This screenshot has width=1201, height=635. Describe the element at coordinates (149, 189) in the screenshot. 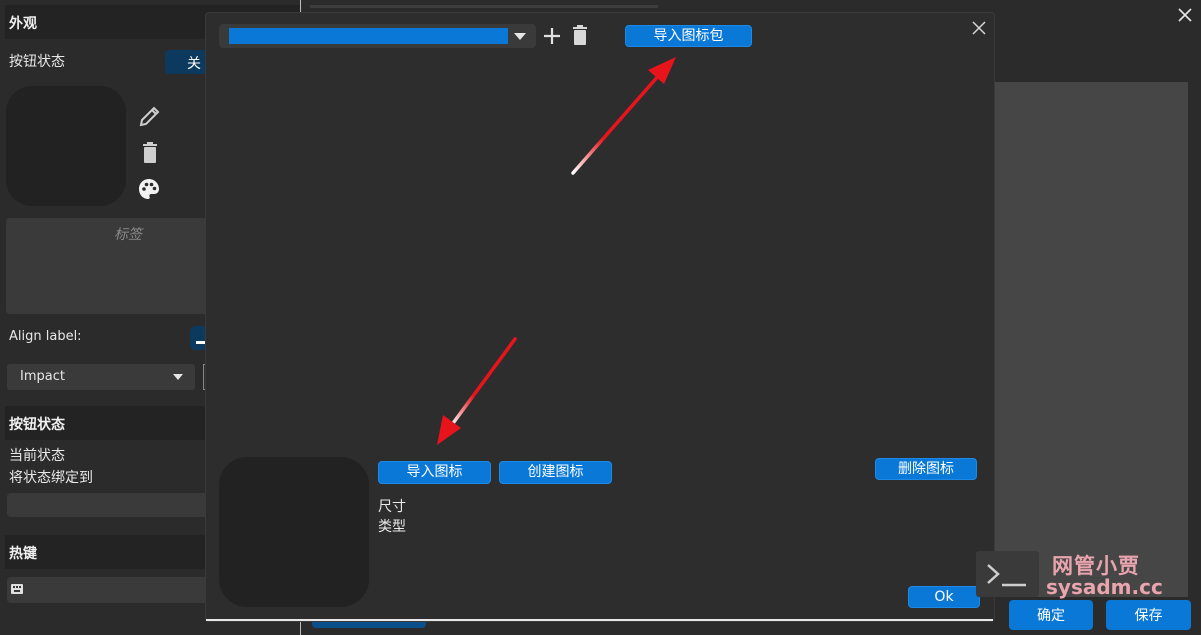

I see `palette-icon` at that location.